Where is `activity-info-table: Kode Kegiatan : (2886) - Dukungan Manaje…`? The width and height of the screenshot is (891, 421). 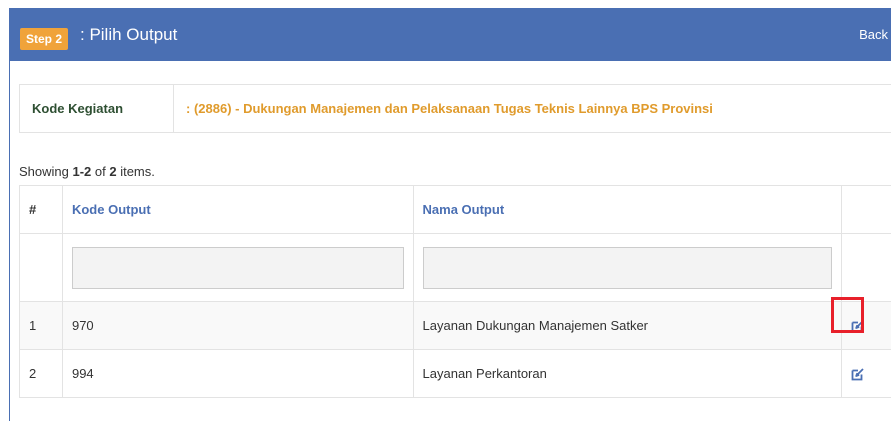
activity-info-table: Kode Kegiatan : (2886) - Dukungan Manaje… is located at coordinates (455, 108).